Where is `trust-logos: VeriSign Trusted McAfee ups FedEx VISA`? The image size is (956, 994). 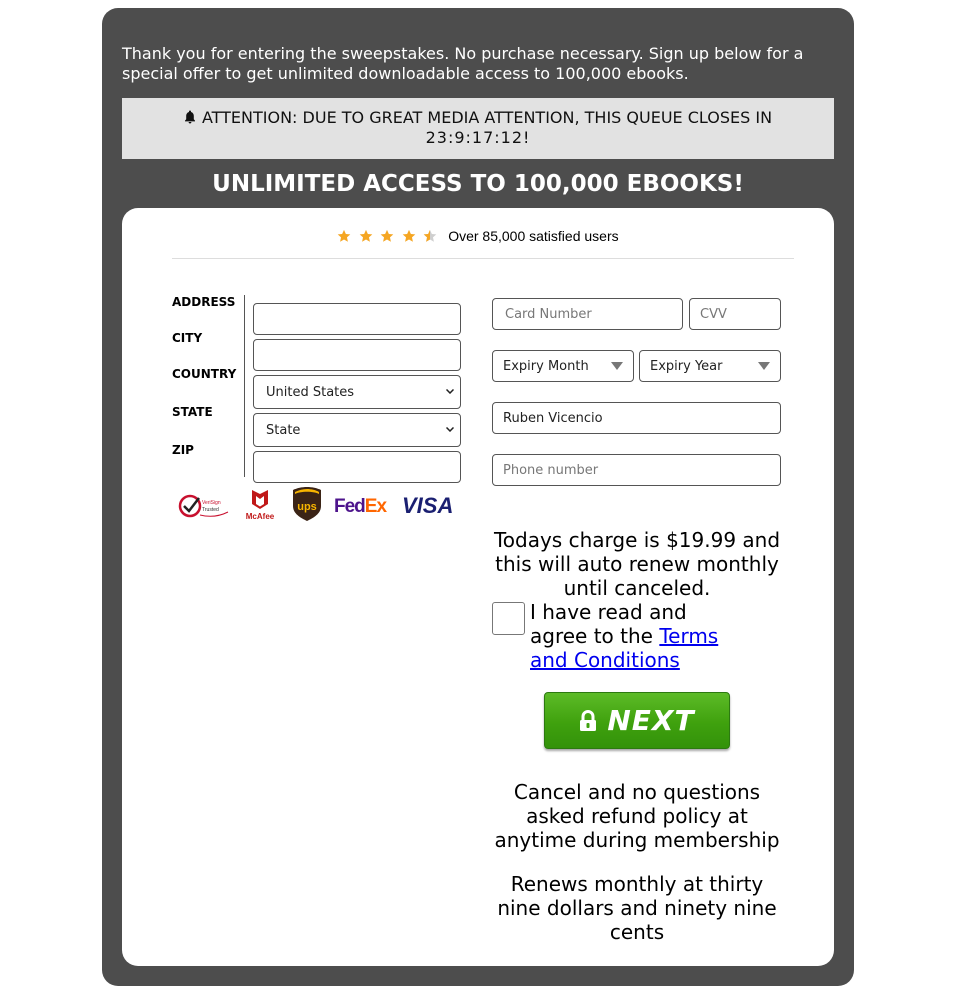 trust-logos: VeriSign Trusted McAfee ups FedEx VISA is located at coordinates (323, 507).